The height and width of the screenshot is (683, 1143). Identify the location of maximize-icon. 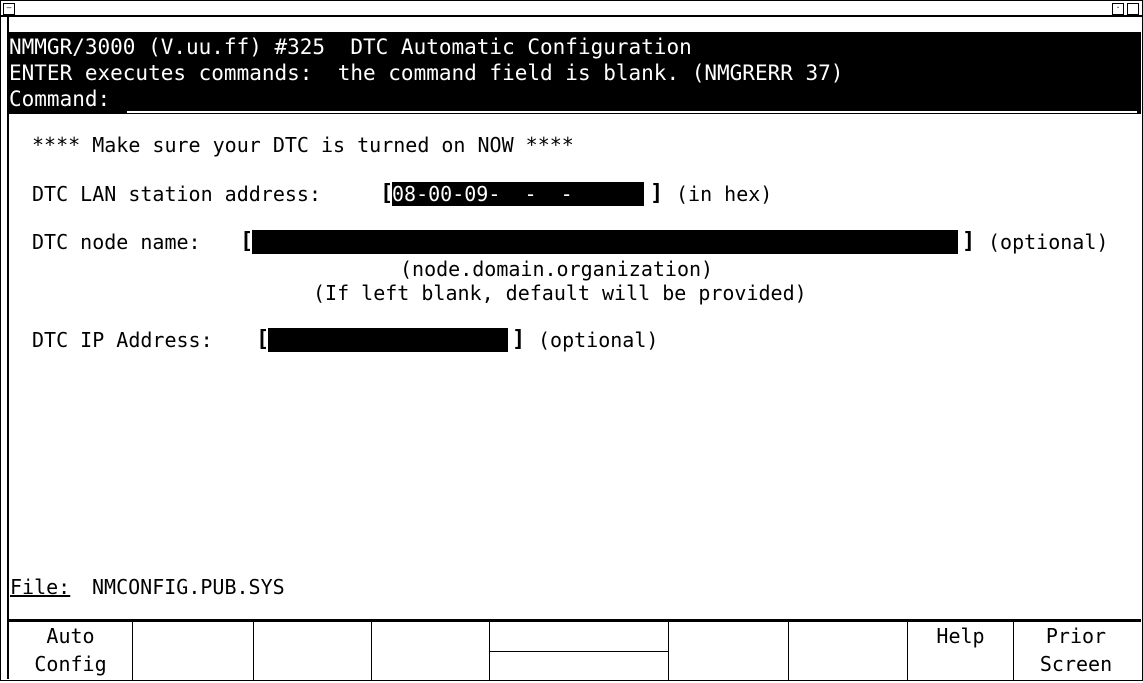
(1133, 9).